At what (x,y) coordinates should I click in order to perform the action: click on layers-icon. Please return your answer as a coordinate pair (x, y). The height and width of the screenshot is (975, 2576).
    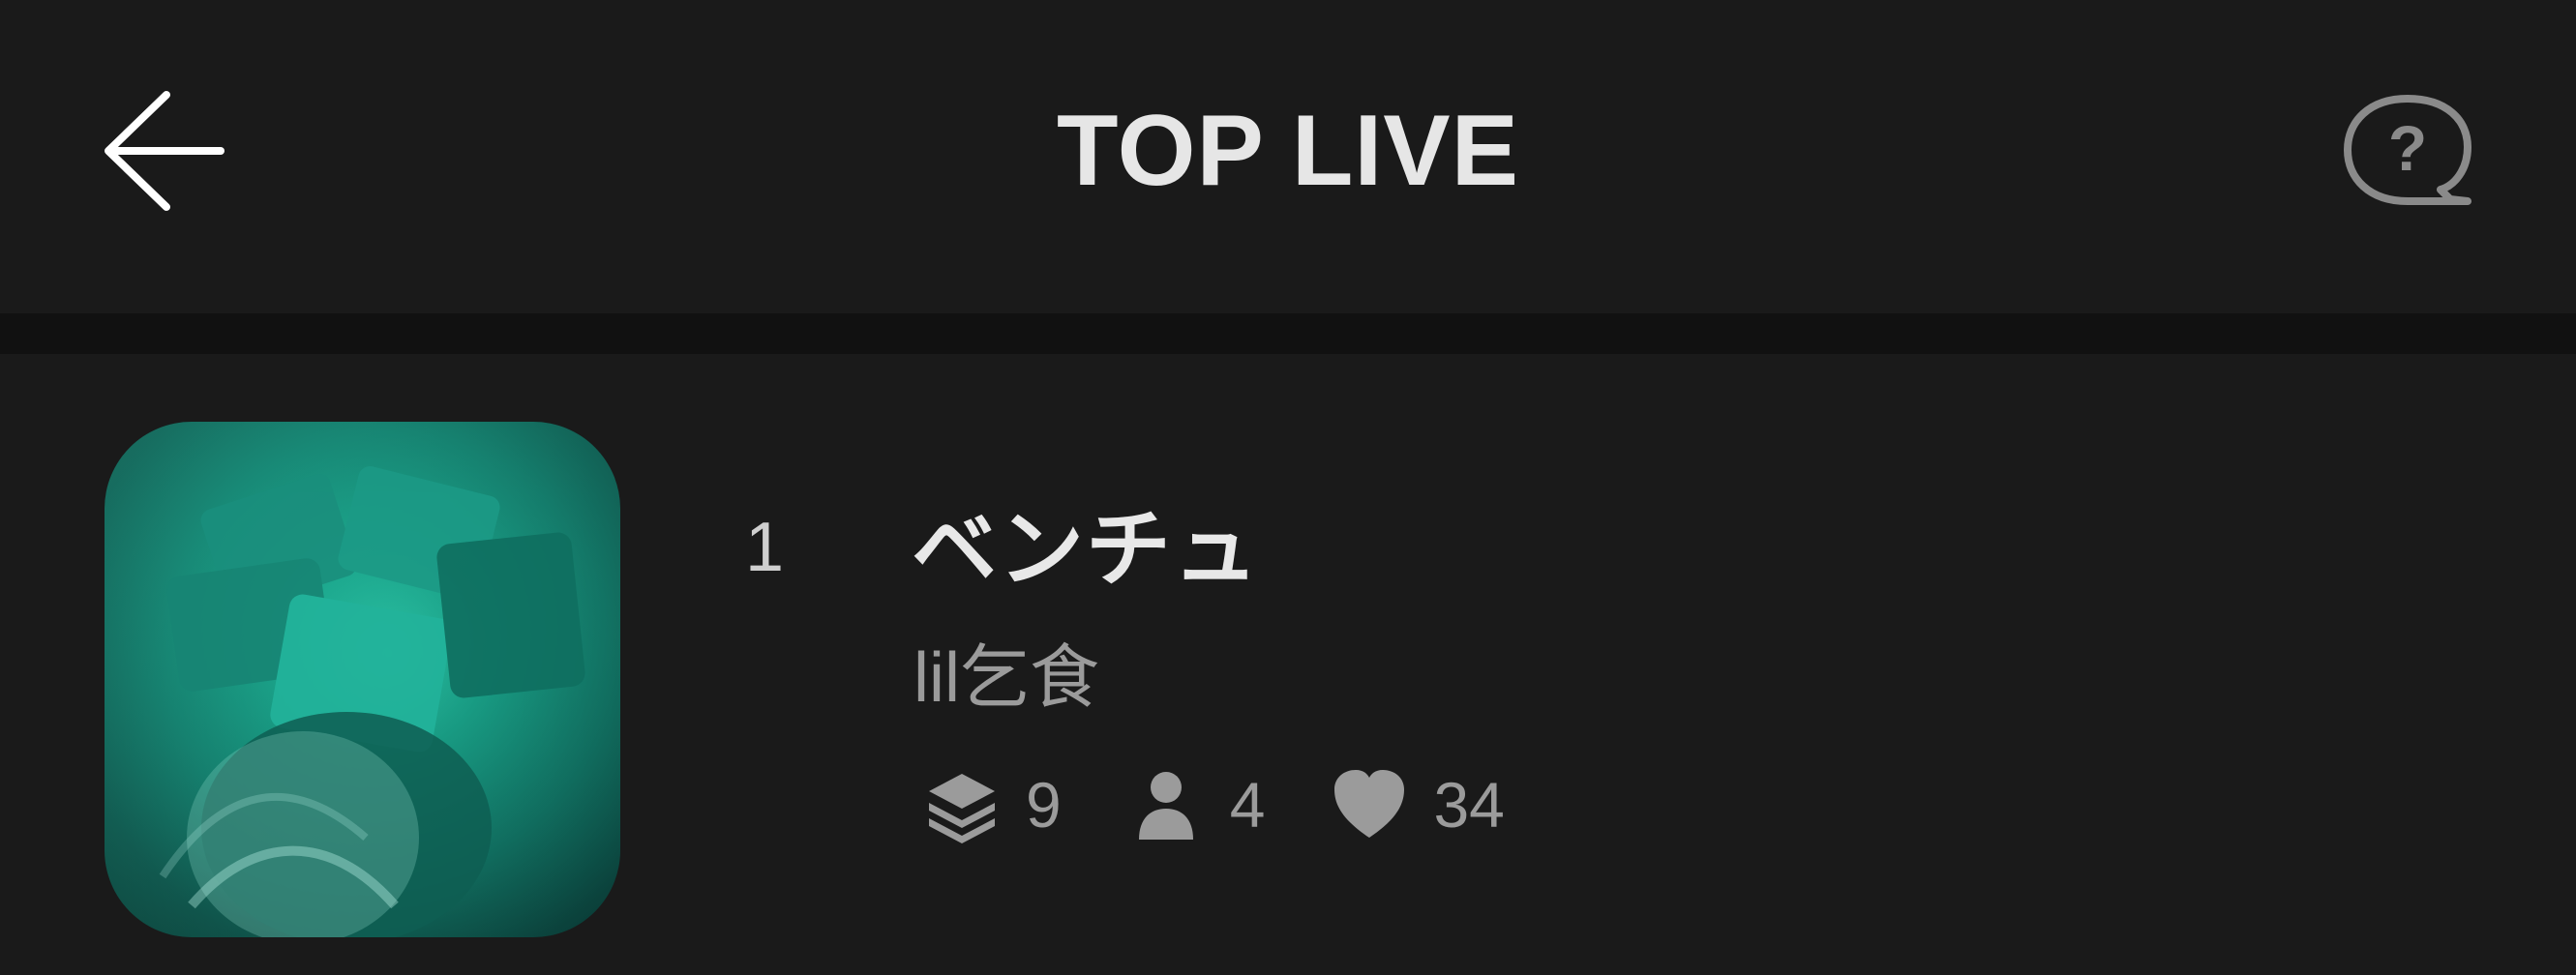
    Looking at the image, I should click on (962, 808).